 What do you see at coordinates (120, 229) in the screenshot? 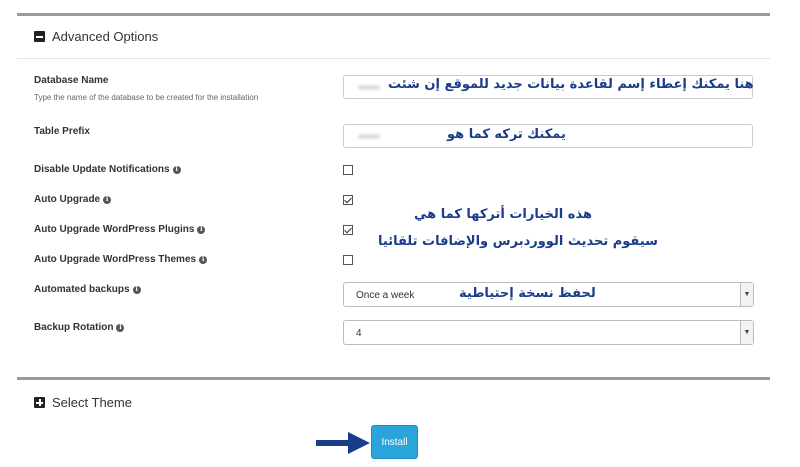
I see `auto-upgrade-plugins-label: Auto Upgrade WordPress Plugins i` at bounding box center [120, 229].